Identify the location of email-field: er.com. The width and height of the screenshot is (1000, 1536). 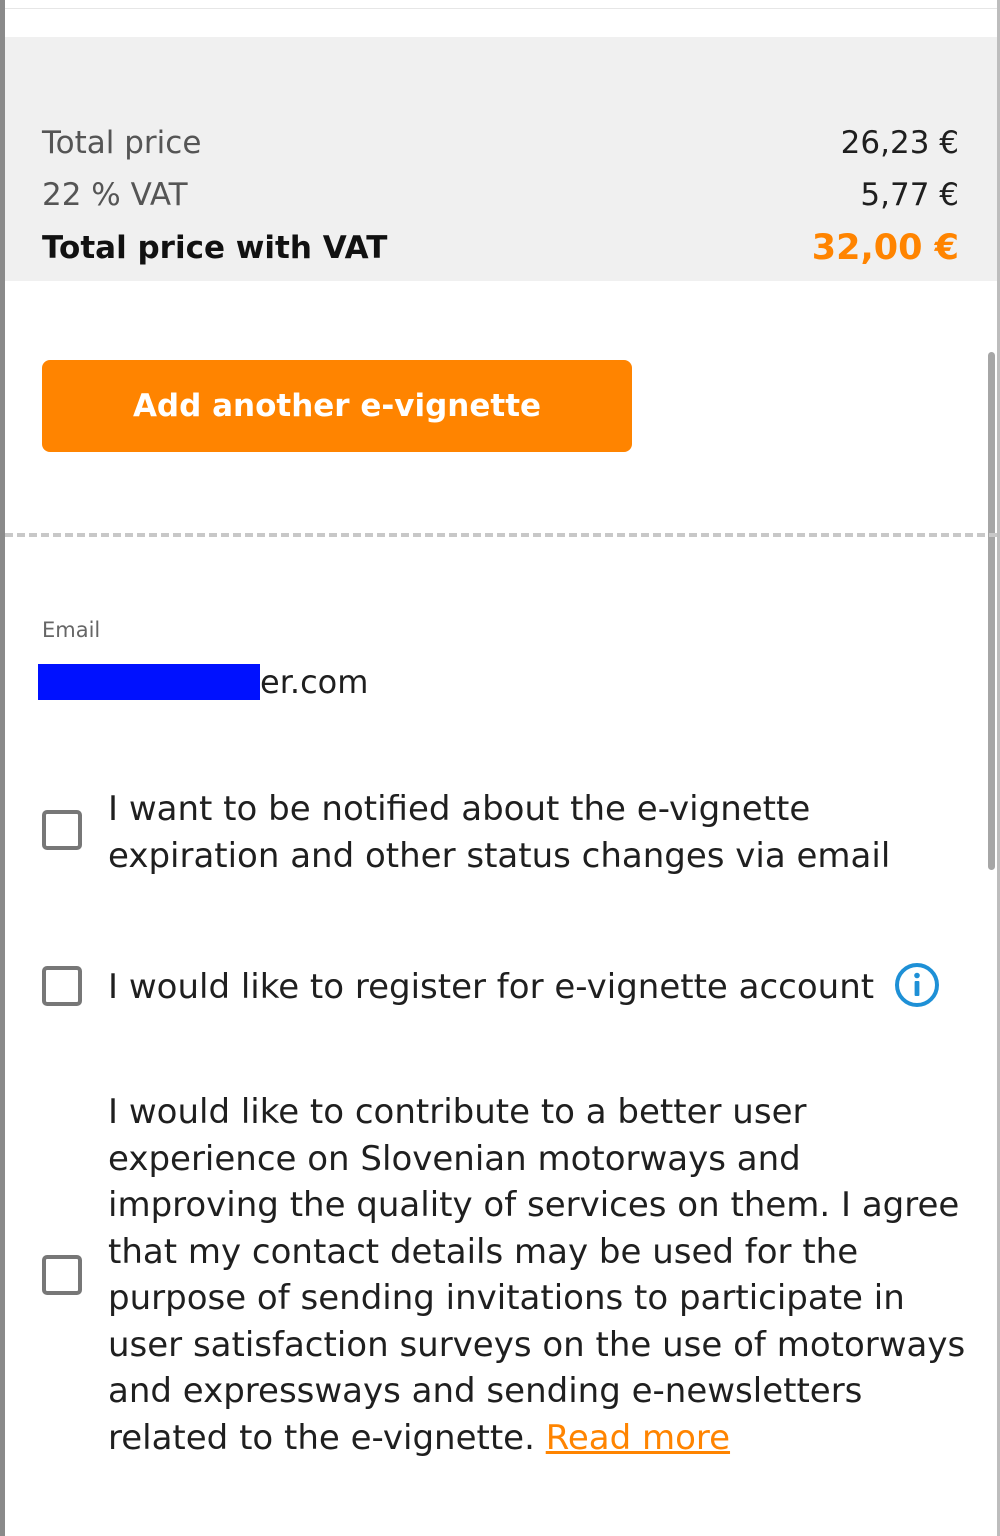
(203, 682).